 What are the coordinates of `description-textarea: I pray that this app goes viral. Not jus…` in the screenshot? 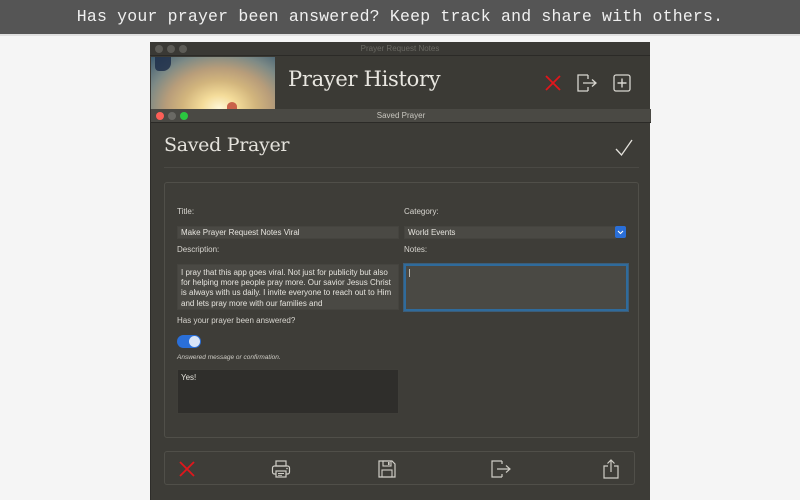 It's located at (288, 287).